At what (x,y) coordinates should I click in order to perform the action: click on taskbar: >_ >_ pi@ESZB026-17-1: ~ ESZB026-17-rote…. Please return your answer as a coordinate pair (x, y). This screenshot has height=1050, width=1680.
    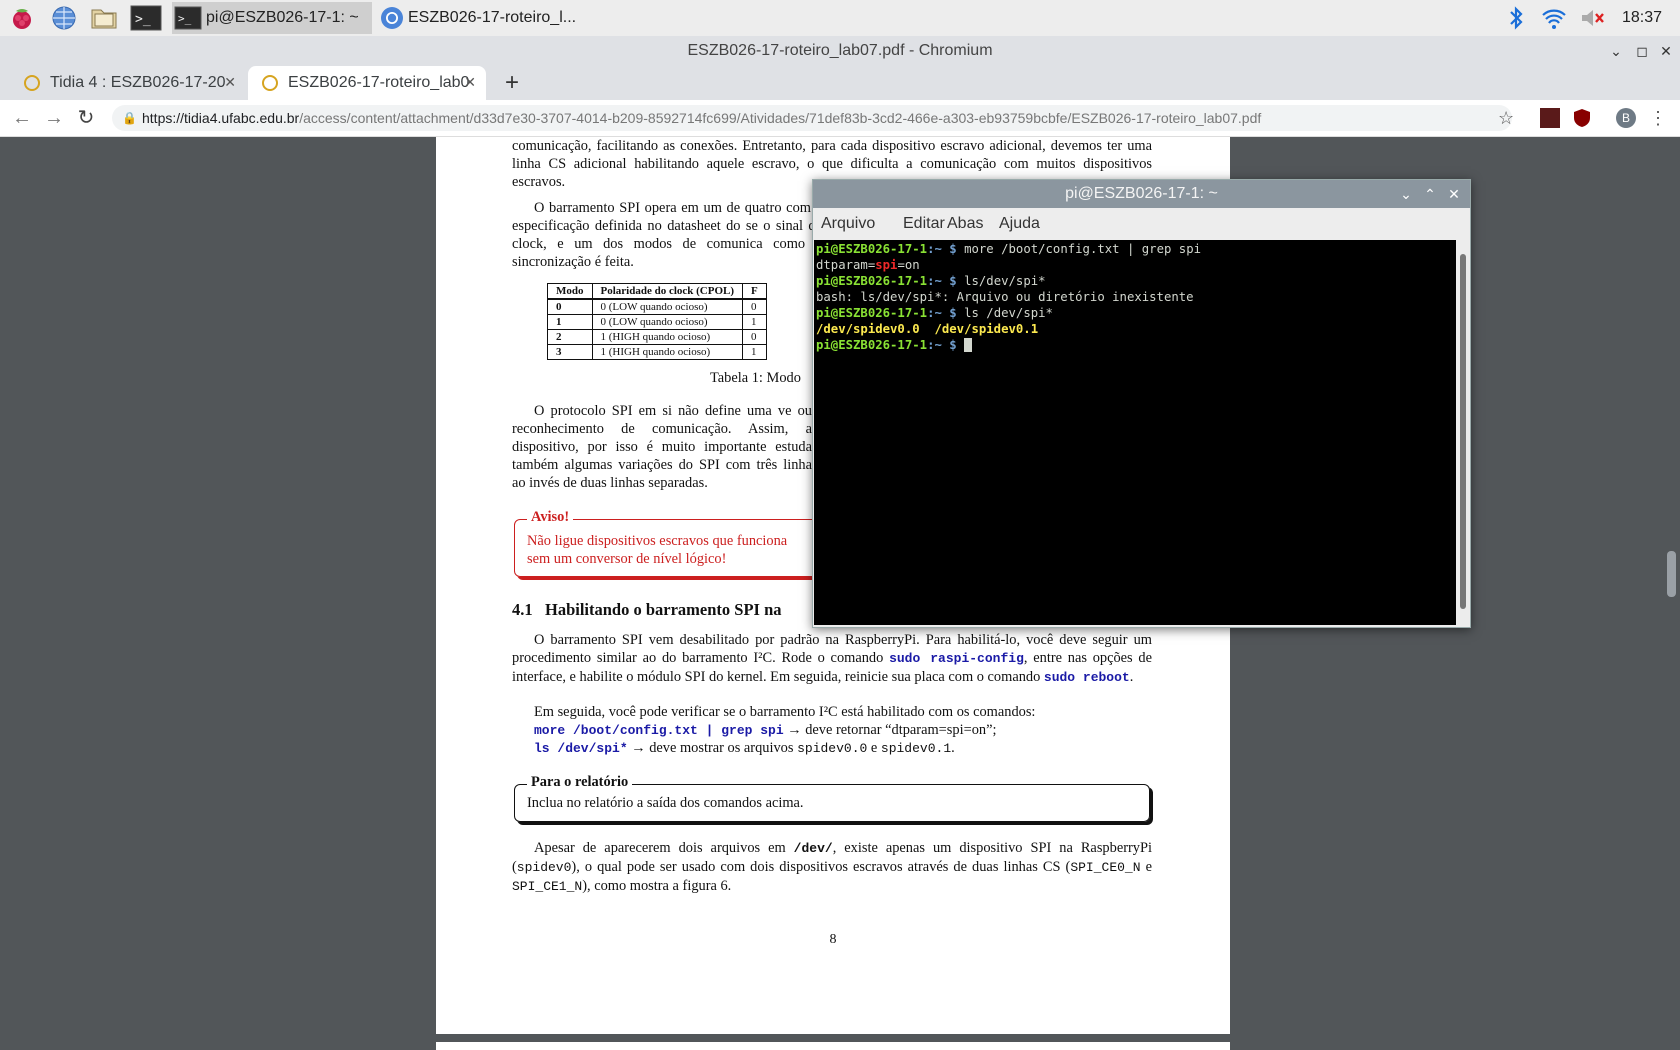
    Looking at the image, I should click on (840, 18).